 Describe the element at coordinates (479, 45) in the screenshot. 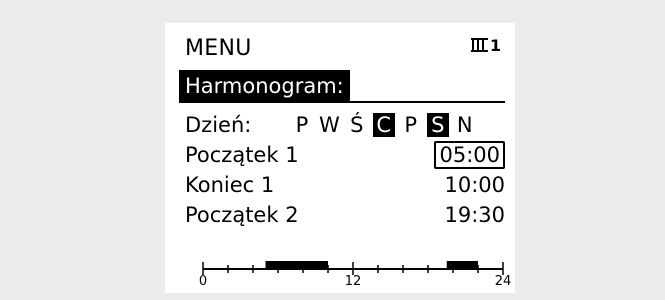

I see `heating-circuit-icon` at that location.